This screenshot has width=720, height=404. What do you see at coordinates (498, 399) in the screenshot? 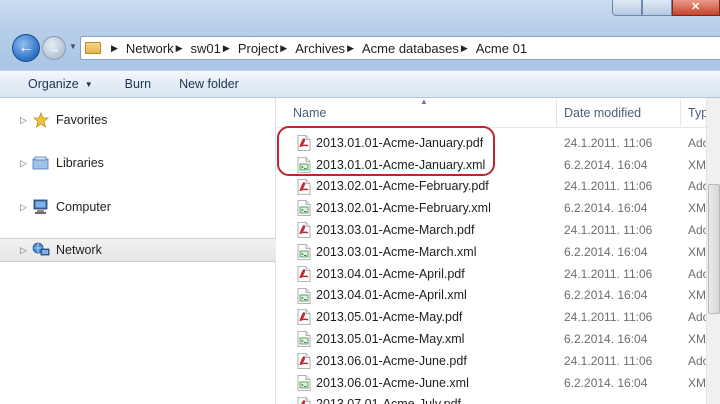
I see `file-row: 2013.07.01-Acme-July.pdf` at bounding box center [498, 399].